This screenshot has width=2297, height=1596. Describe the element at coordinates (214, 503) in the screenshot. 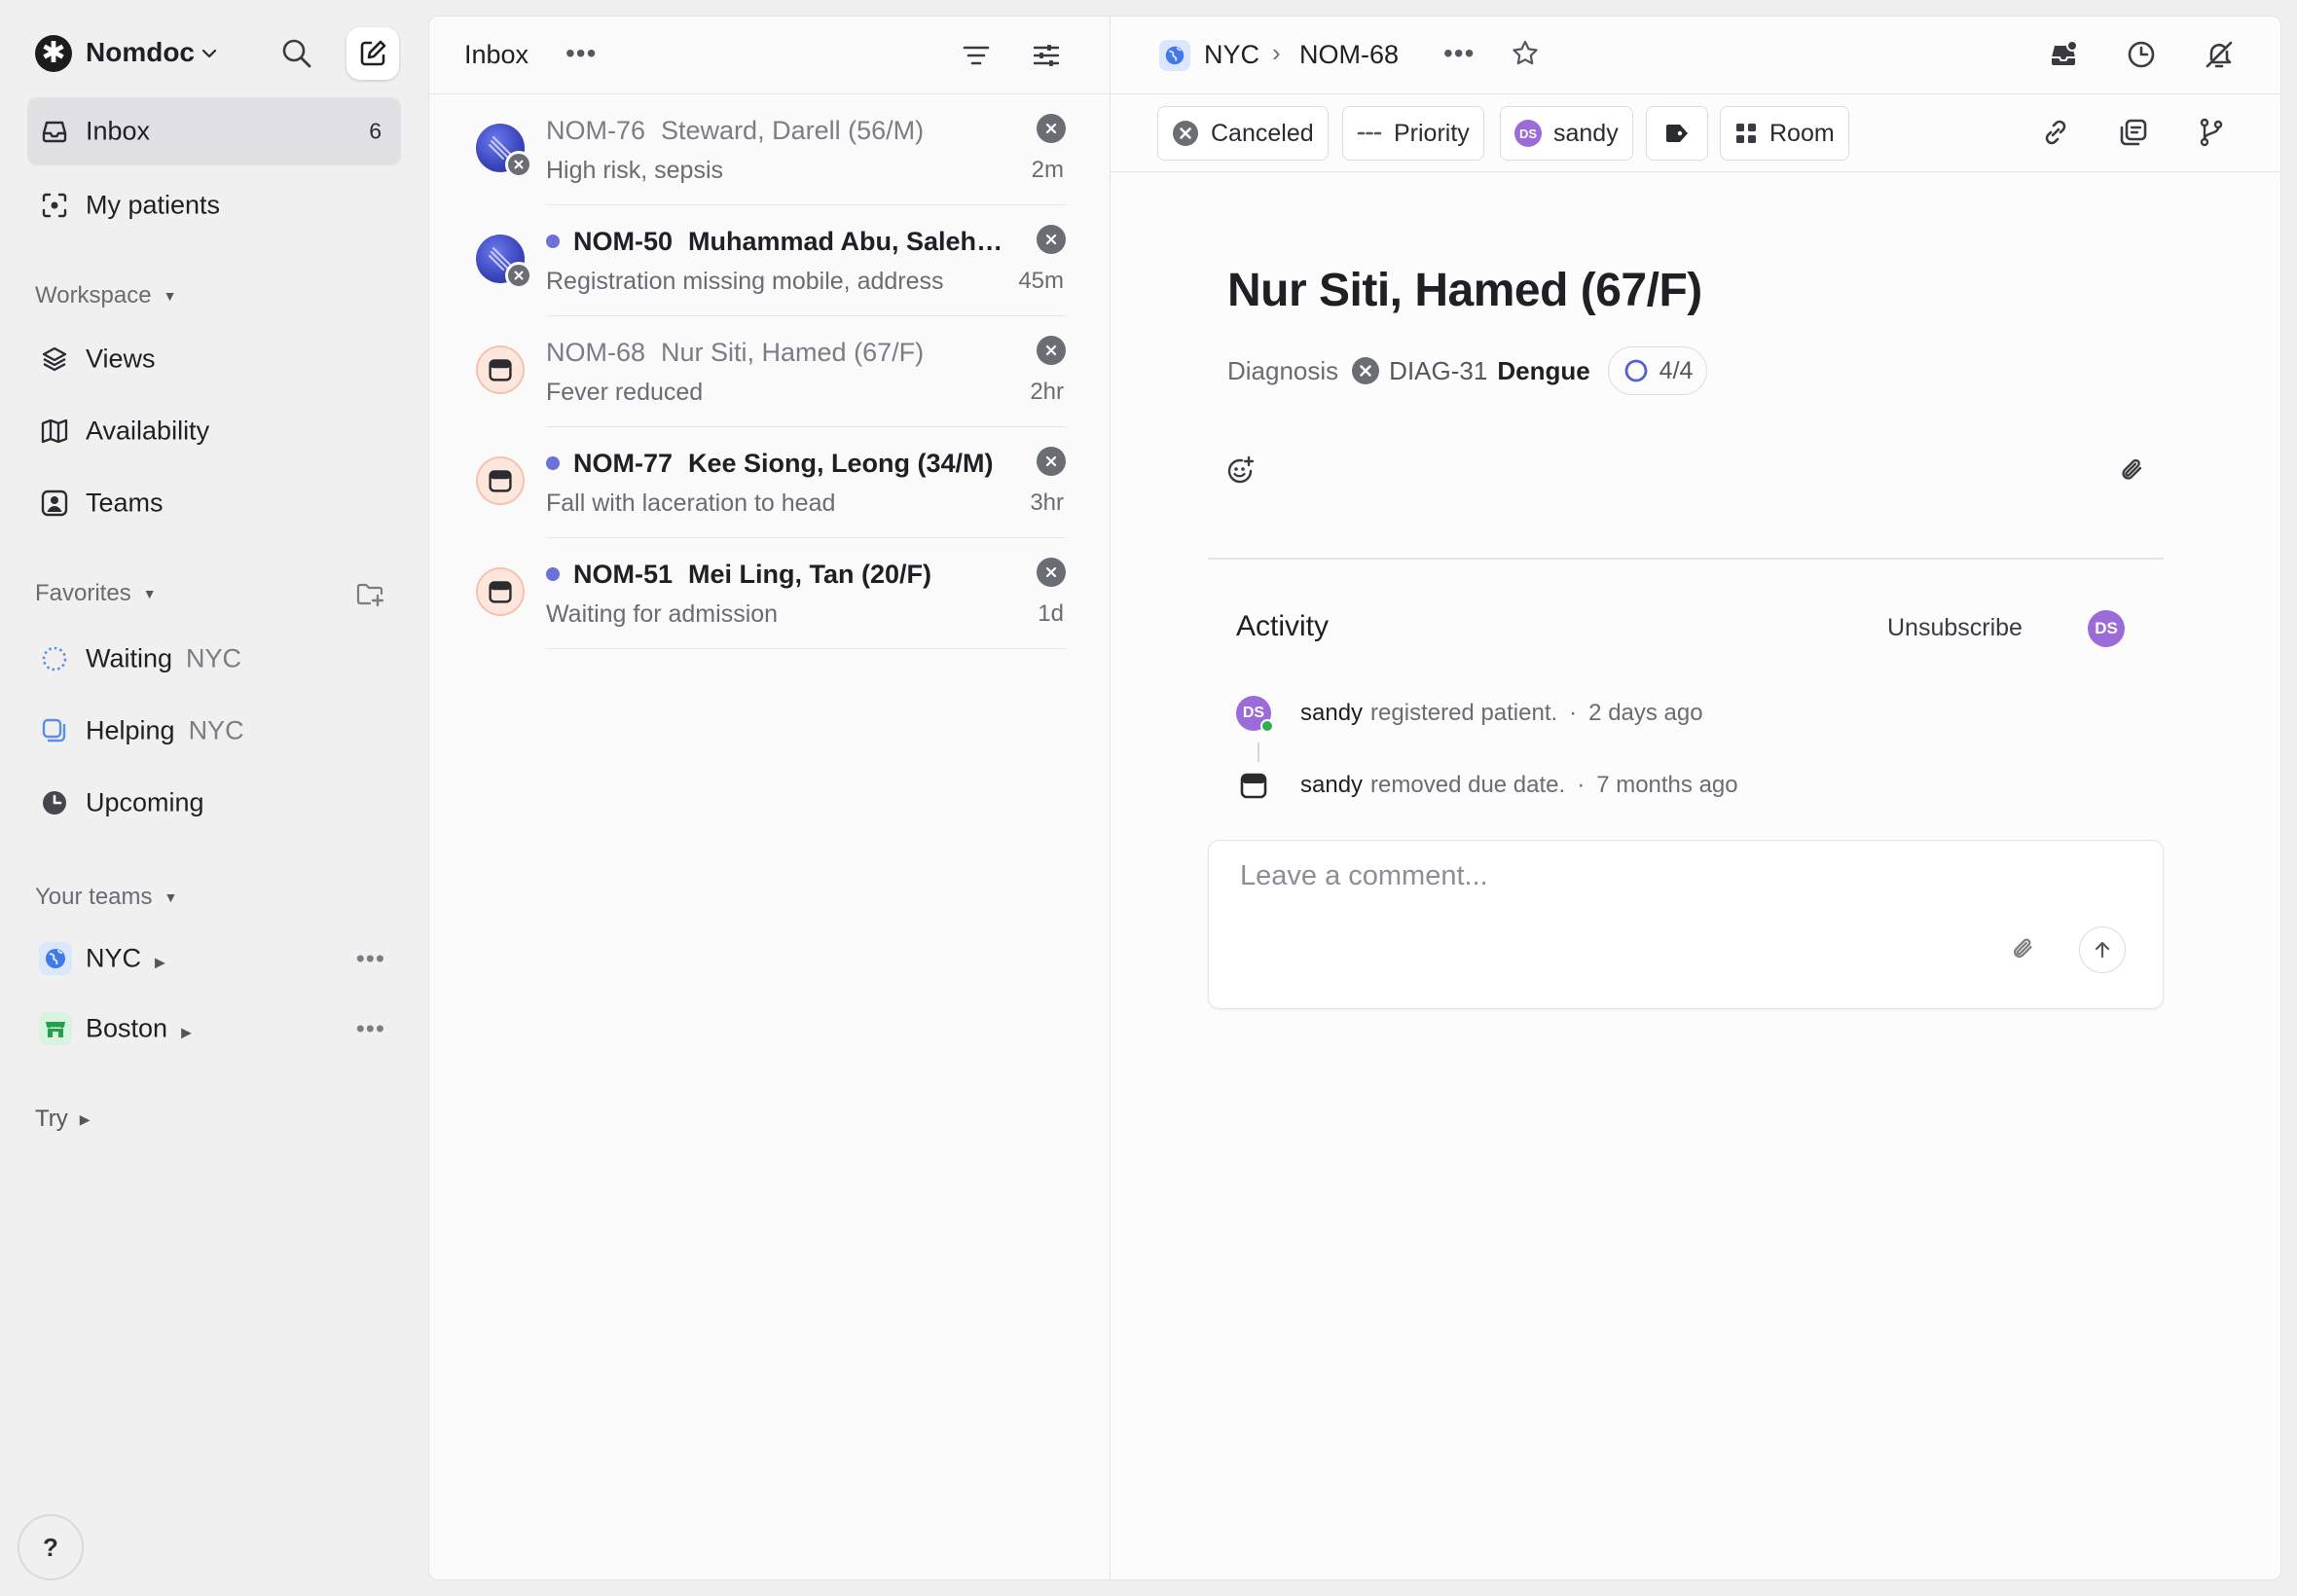

I see `sidebar-item-teams: Teams` at that location.